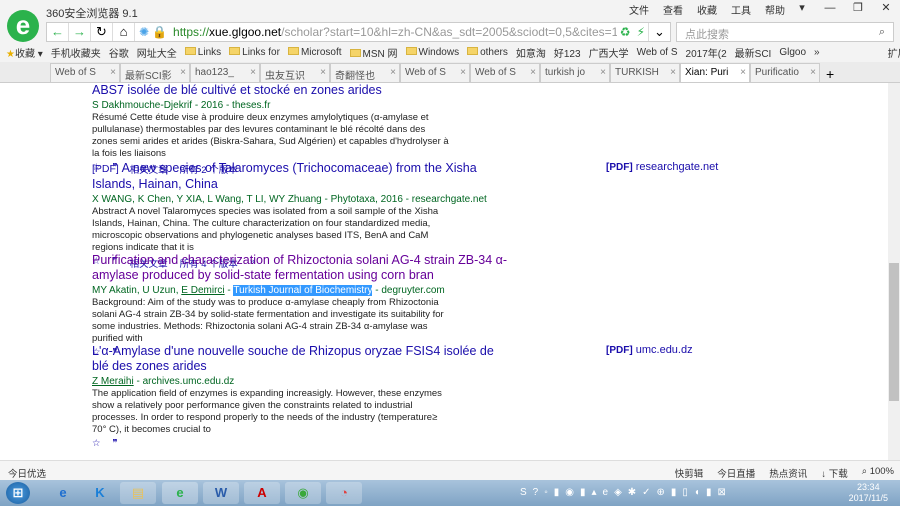  What do you see at coordinates (649, 350) in the screenshot?
I see `pdf-side-link: [PDF] umc.edu.dz` at bounding box center [649, 350].